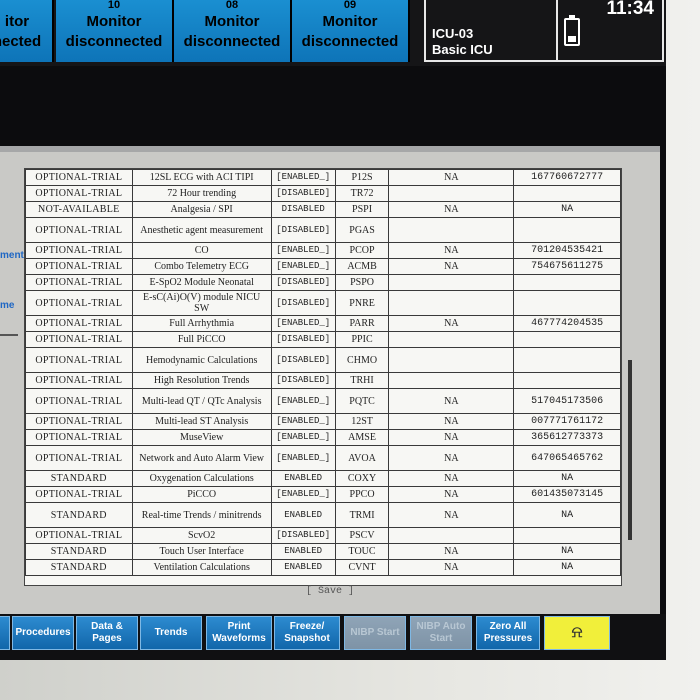 The height and width of the screenshot is (700, 700). What do you see at coordinates (171, 633) in the screenshot?
I see `trends-button: Trends` at bounding box center [171, 633].